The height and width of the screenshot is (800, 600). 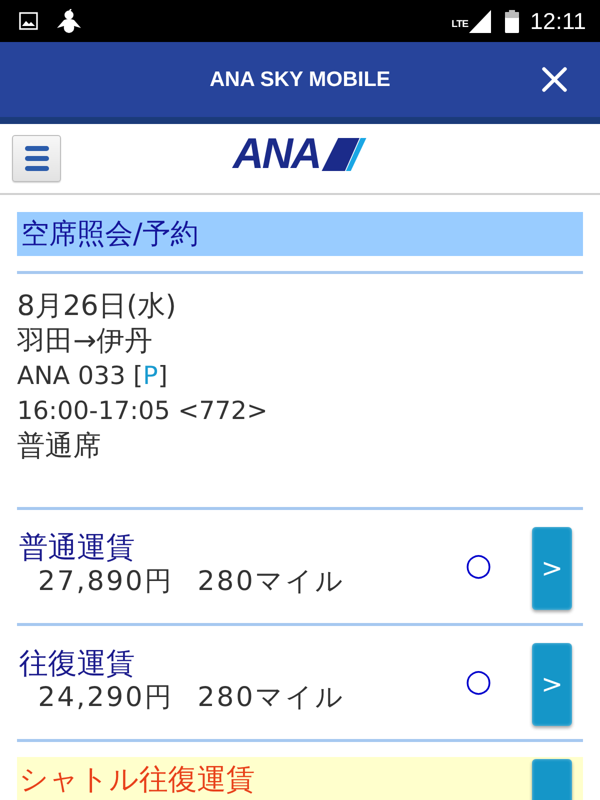 I want to click on app-title: ANA SKY MOBILE, so click(x=300, y=80).